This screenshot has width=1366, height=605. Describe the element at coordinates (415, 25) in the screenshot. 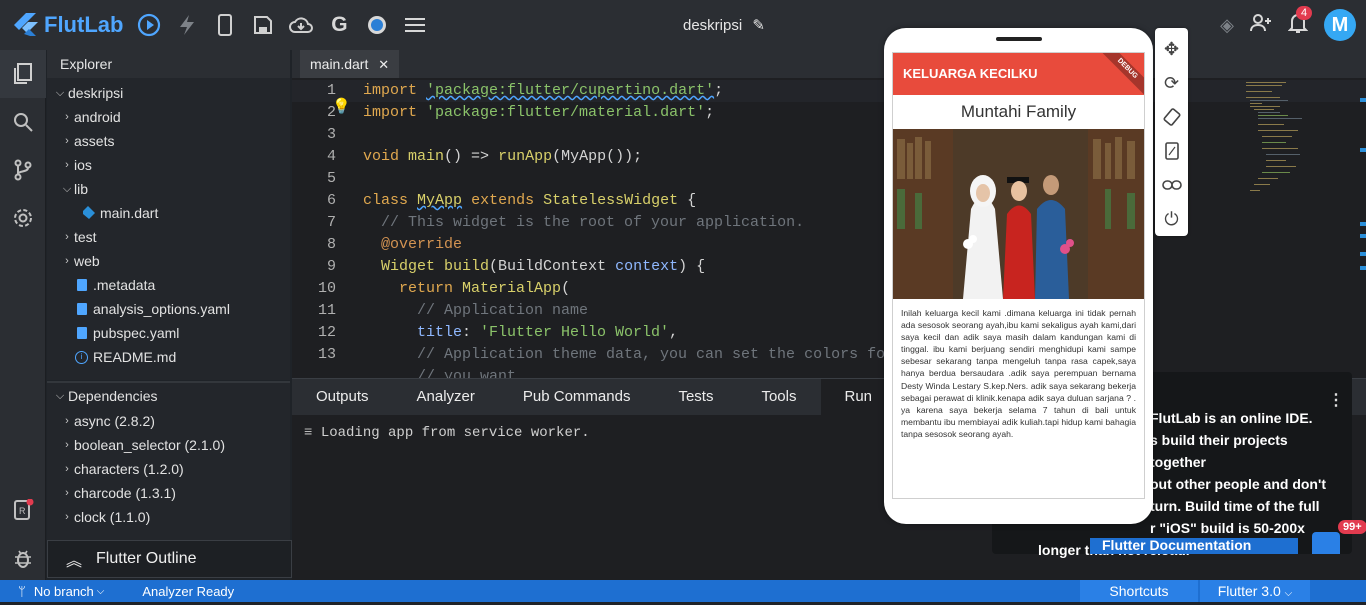

I see `menu-icon` at that location.